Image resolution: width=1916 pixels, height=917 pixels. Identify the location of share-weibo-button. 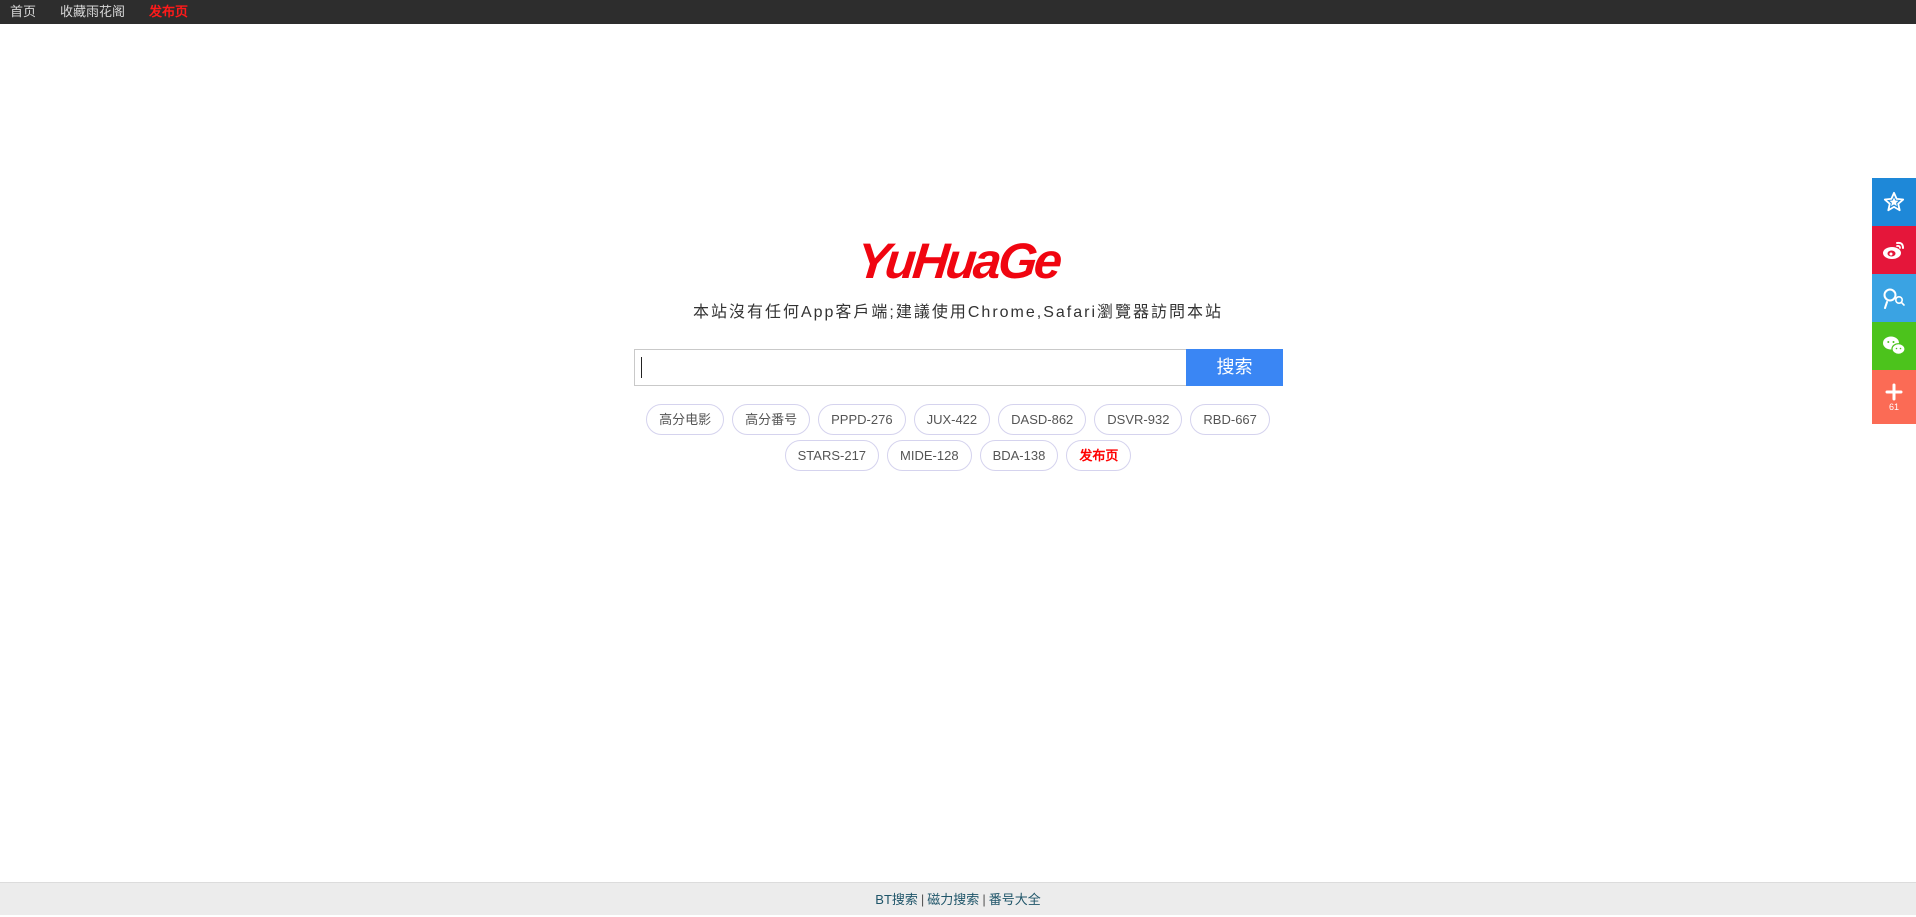
(1894, 250).